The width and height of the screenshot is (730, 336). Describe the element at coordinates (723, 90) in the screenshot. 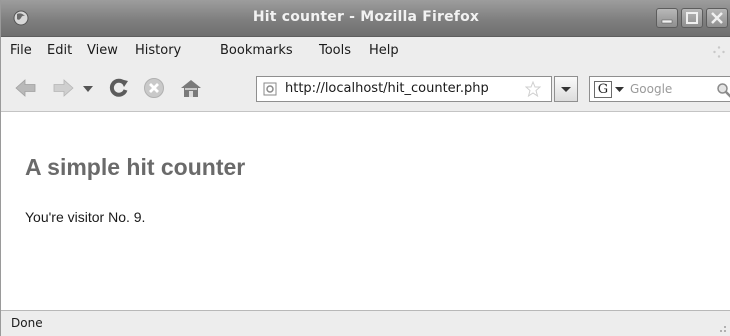

I see `magnifier-icon` at that location.